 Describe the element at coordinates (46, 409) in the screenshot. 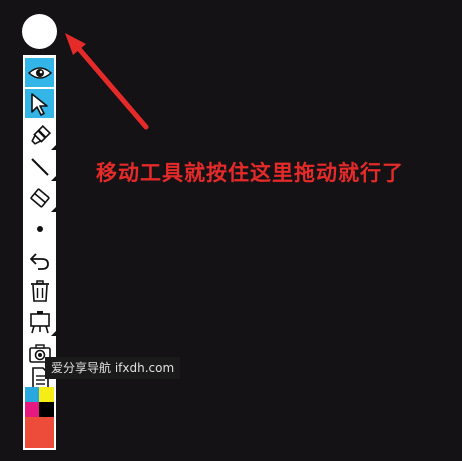

I see `color-swatch-black` at that location.